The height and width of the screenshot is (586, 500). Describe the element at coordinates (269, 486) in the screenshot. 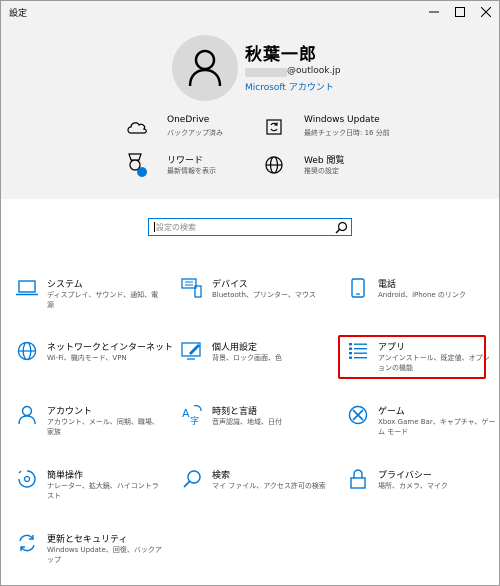

I see `category-subtitle: マイ ファイル、アクセス許可の検索` at that location.